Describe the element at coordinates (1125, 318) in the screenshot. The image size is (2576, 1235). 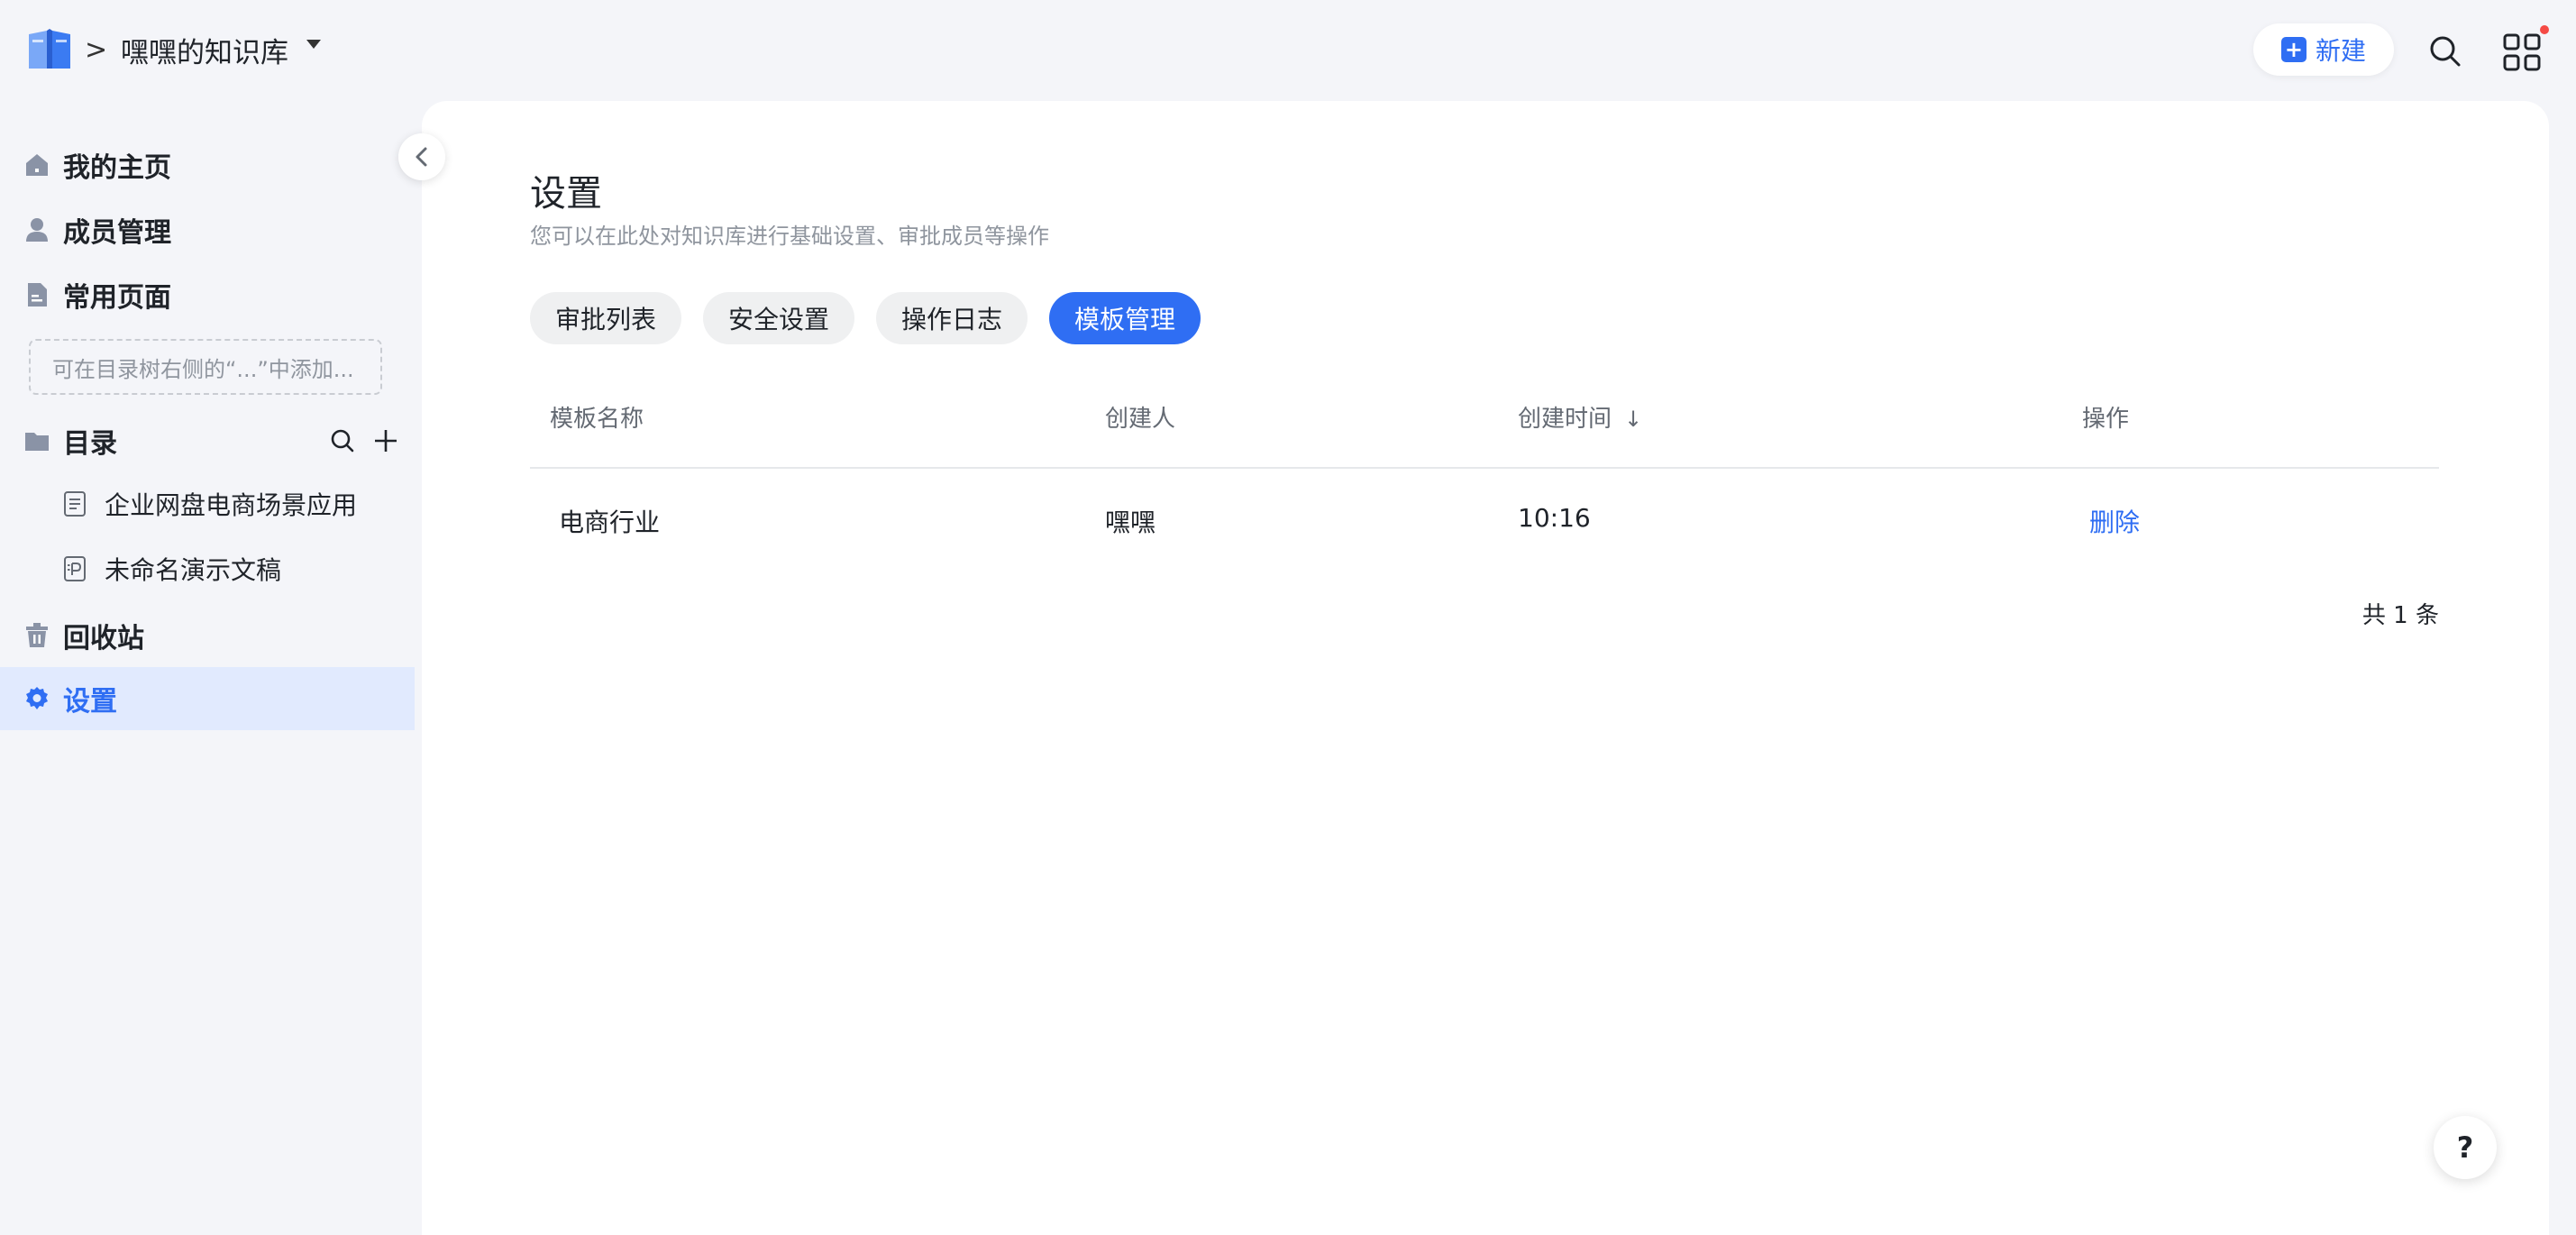
I see `tab-template-management: 模板管理` at that location.